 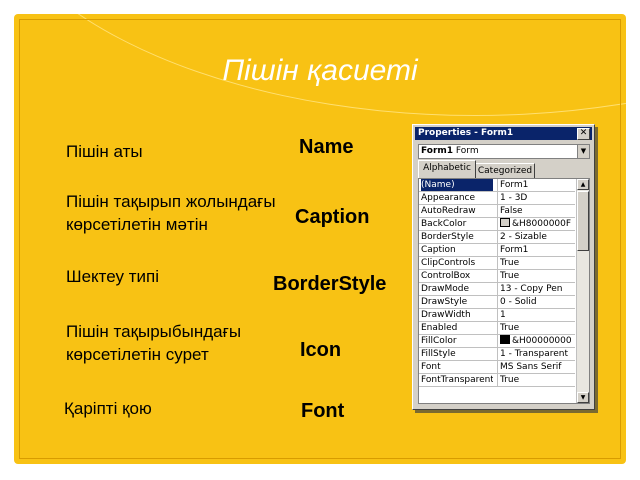 I want to click on slide-title: Пішін қасиеті, so click(x=320, y=70).